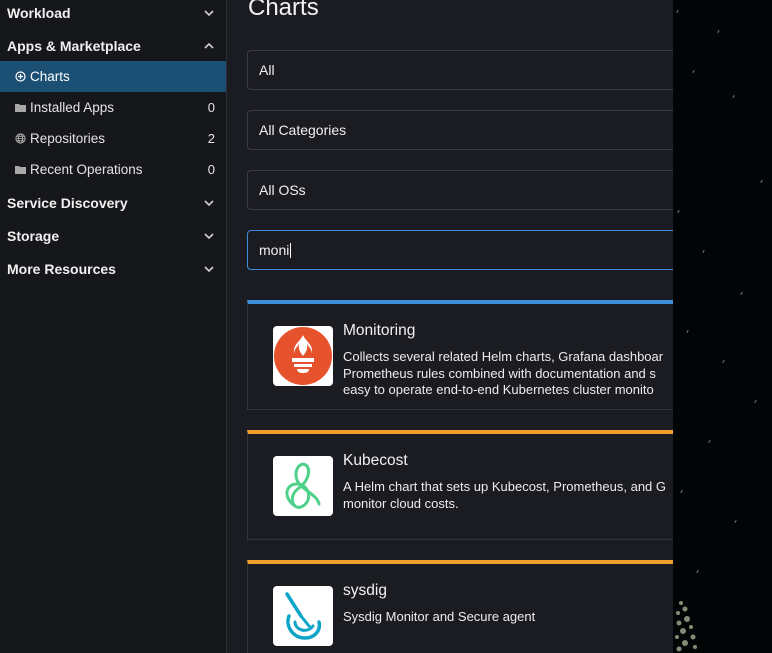  What do you see at coordinates (39, 12) in the screenshot?
I see `nav-group-label: Workload` at bounding box center [39, 12].